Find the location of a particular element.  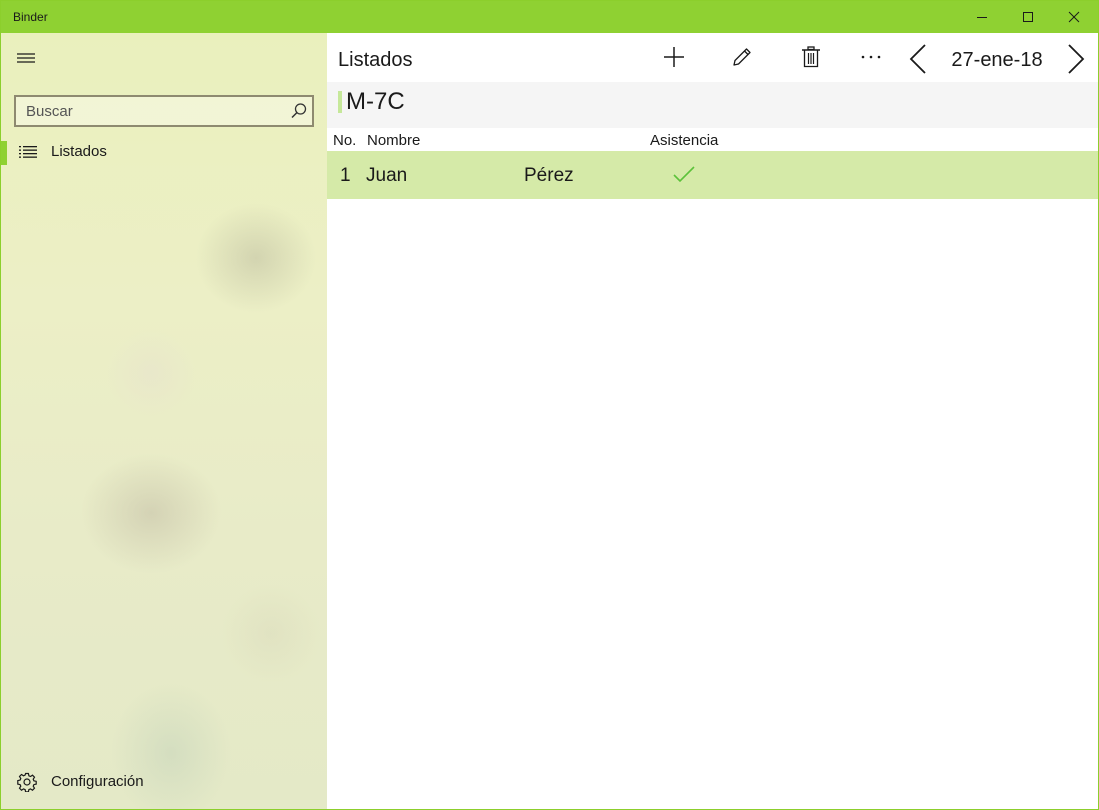

table-row: 1 Juan Pérez is located at coordinates (712, 175).